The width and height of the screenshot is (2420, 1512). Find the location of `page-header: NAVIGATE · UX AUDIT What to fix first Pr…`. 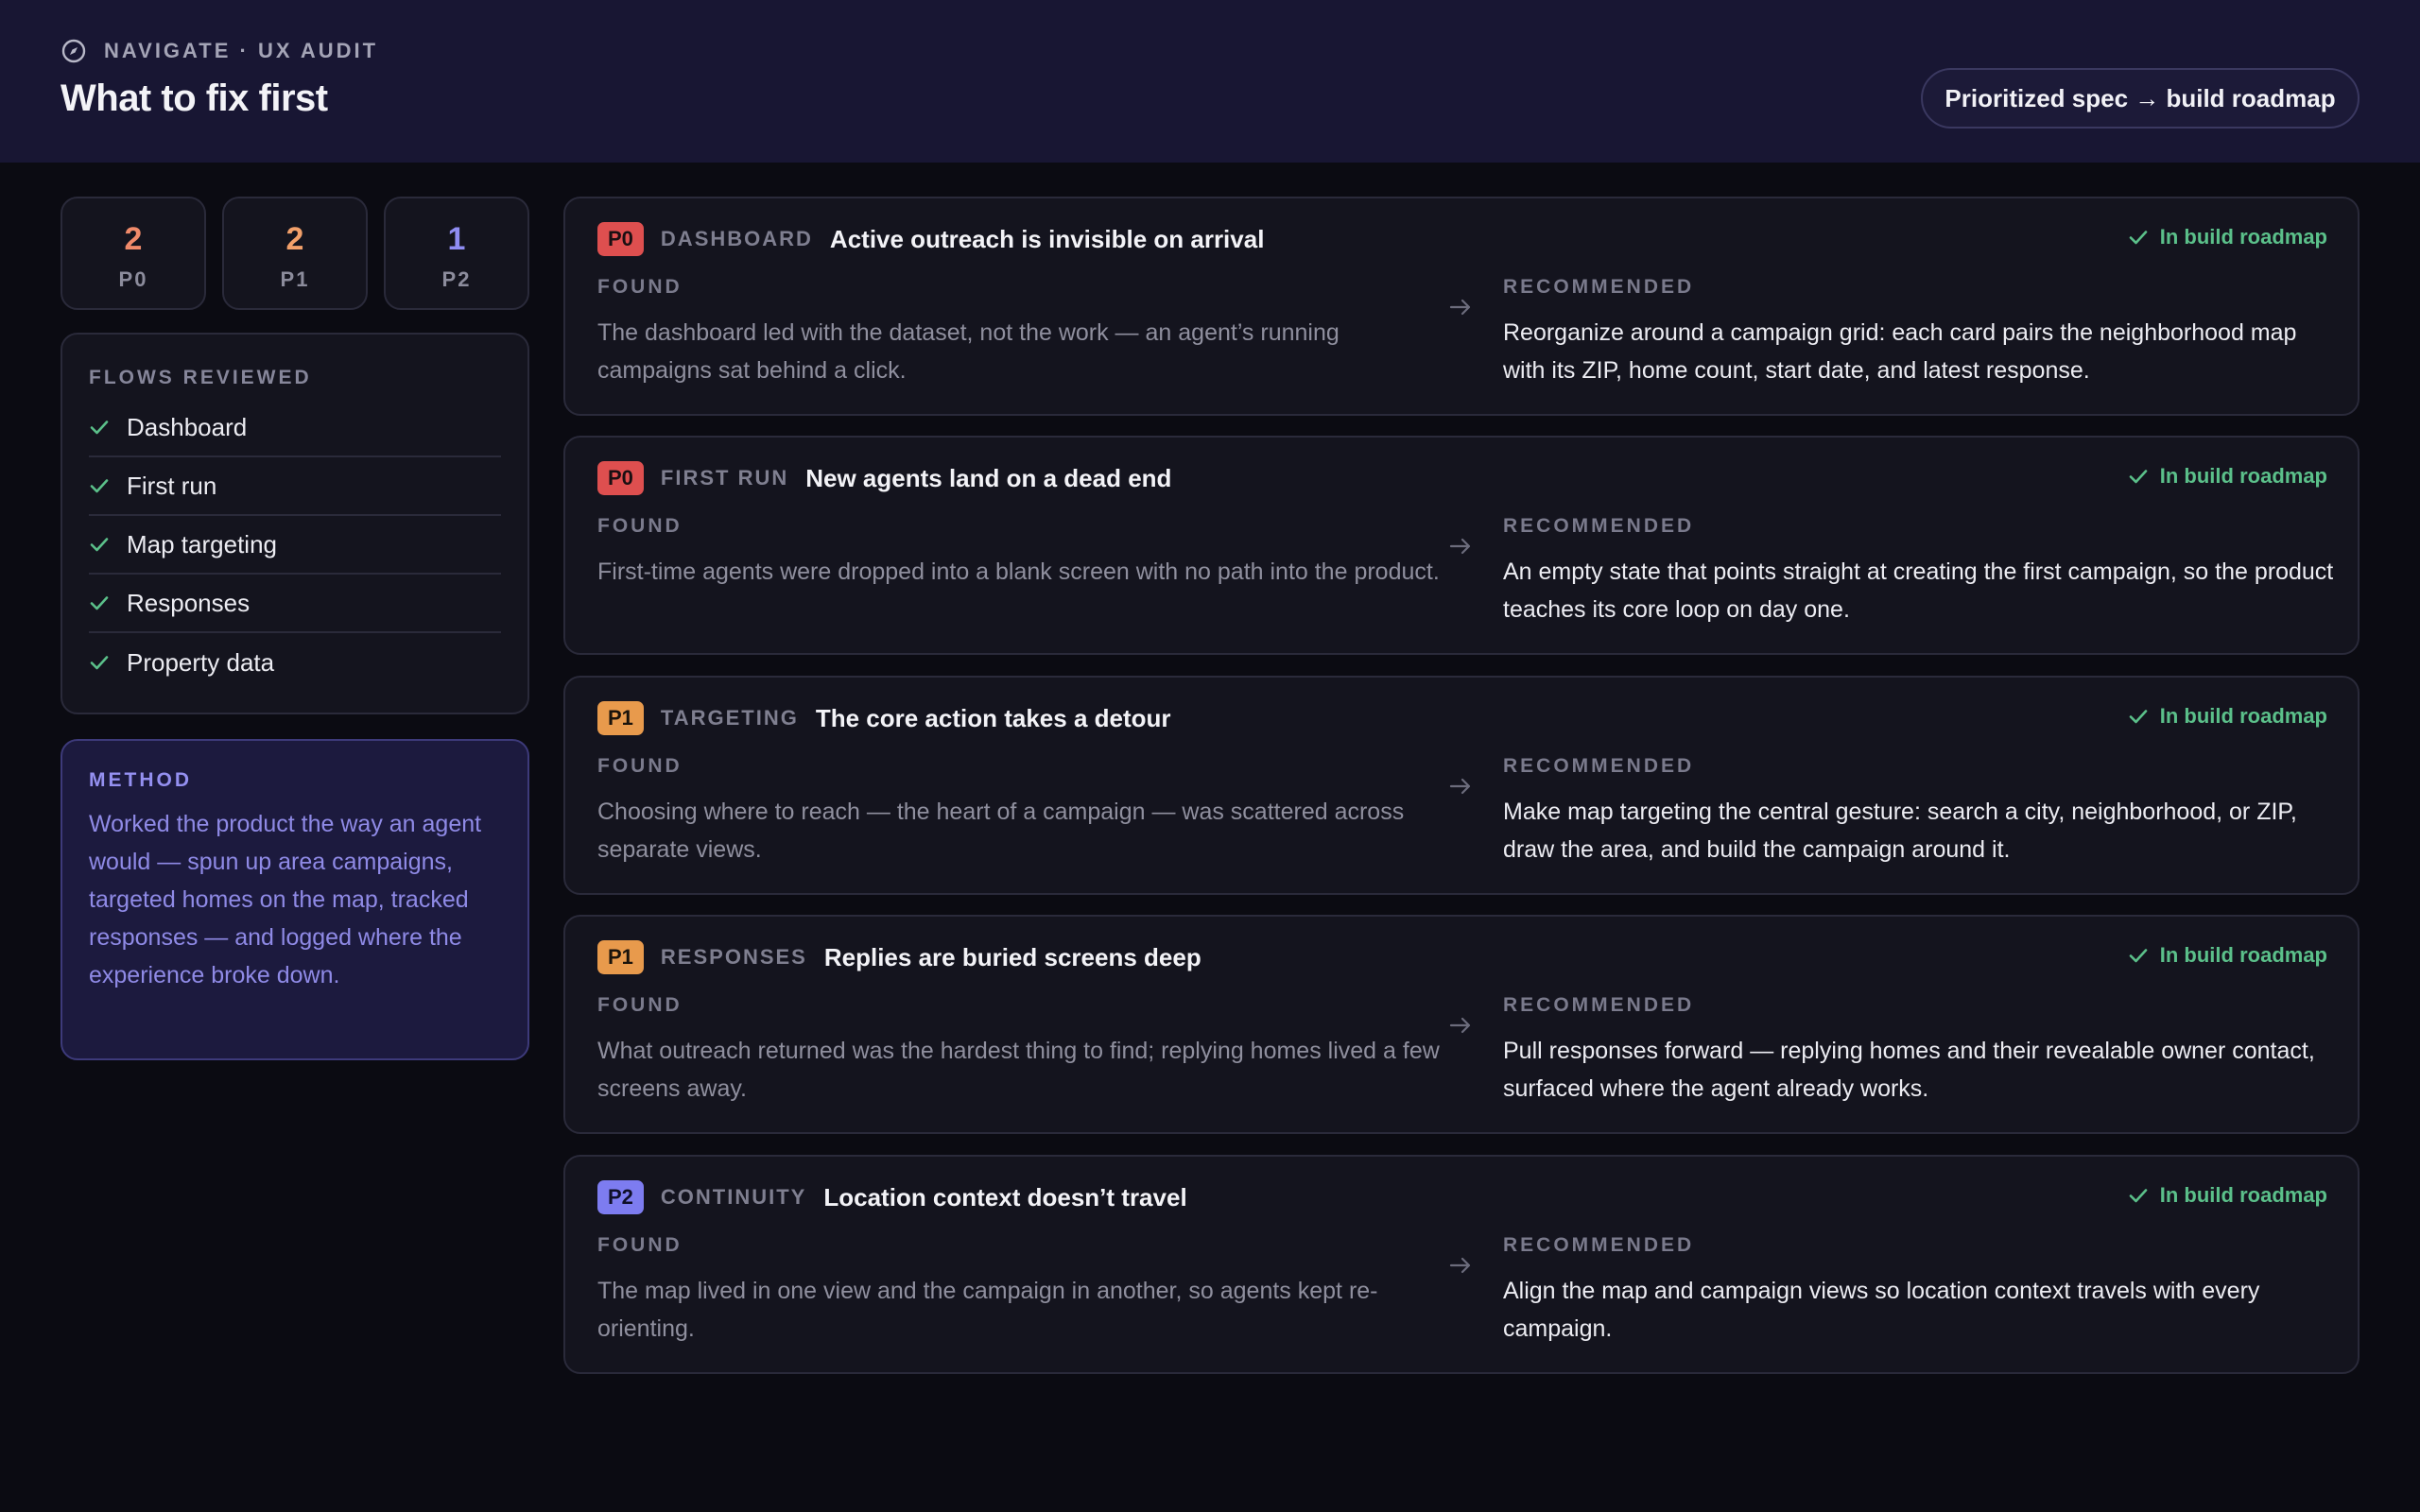

page-header: NAVIGATE · UX AUDIT What to fix first Pr… is located at coordinates (1210, 81).